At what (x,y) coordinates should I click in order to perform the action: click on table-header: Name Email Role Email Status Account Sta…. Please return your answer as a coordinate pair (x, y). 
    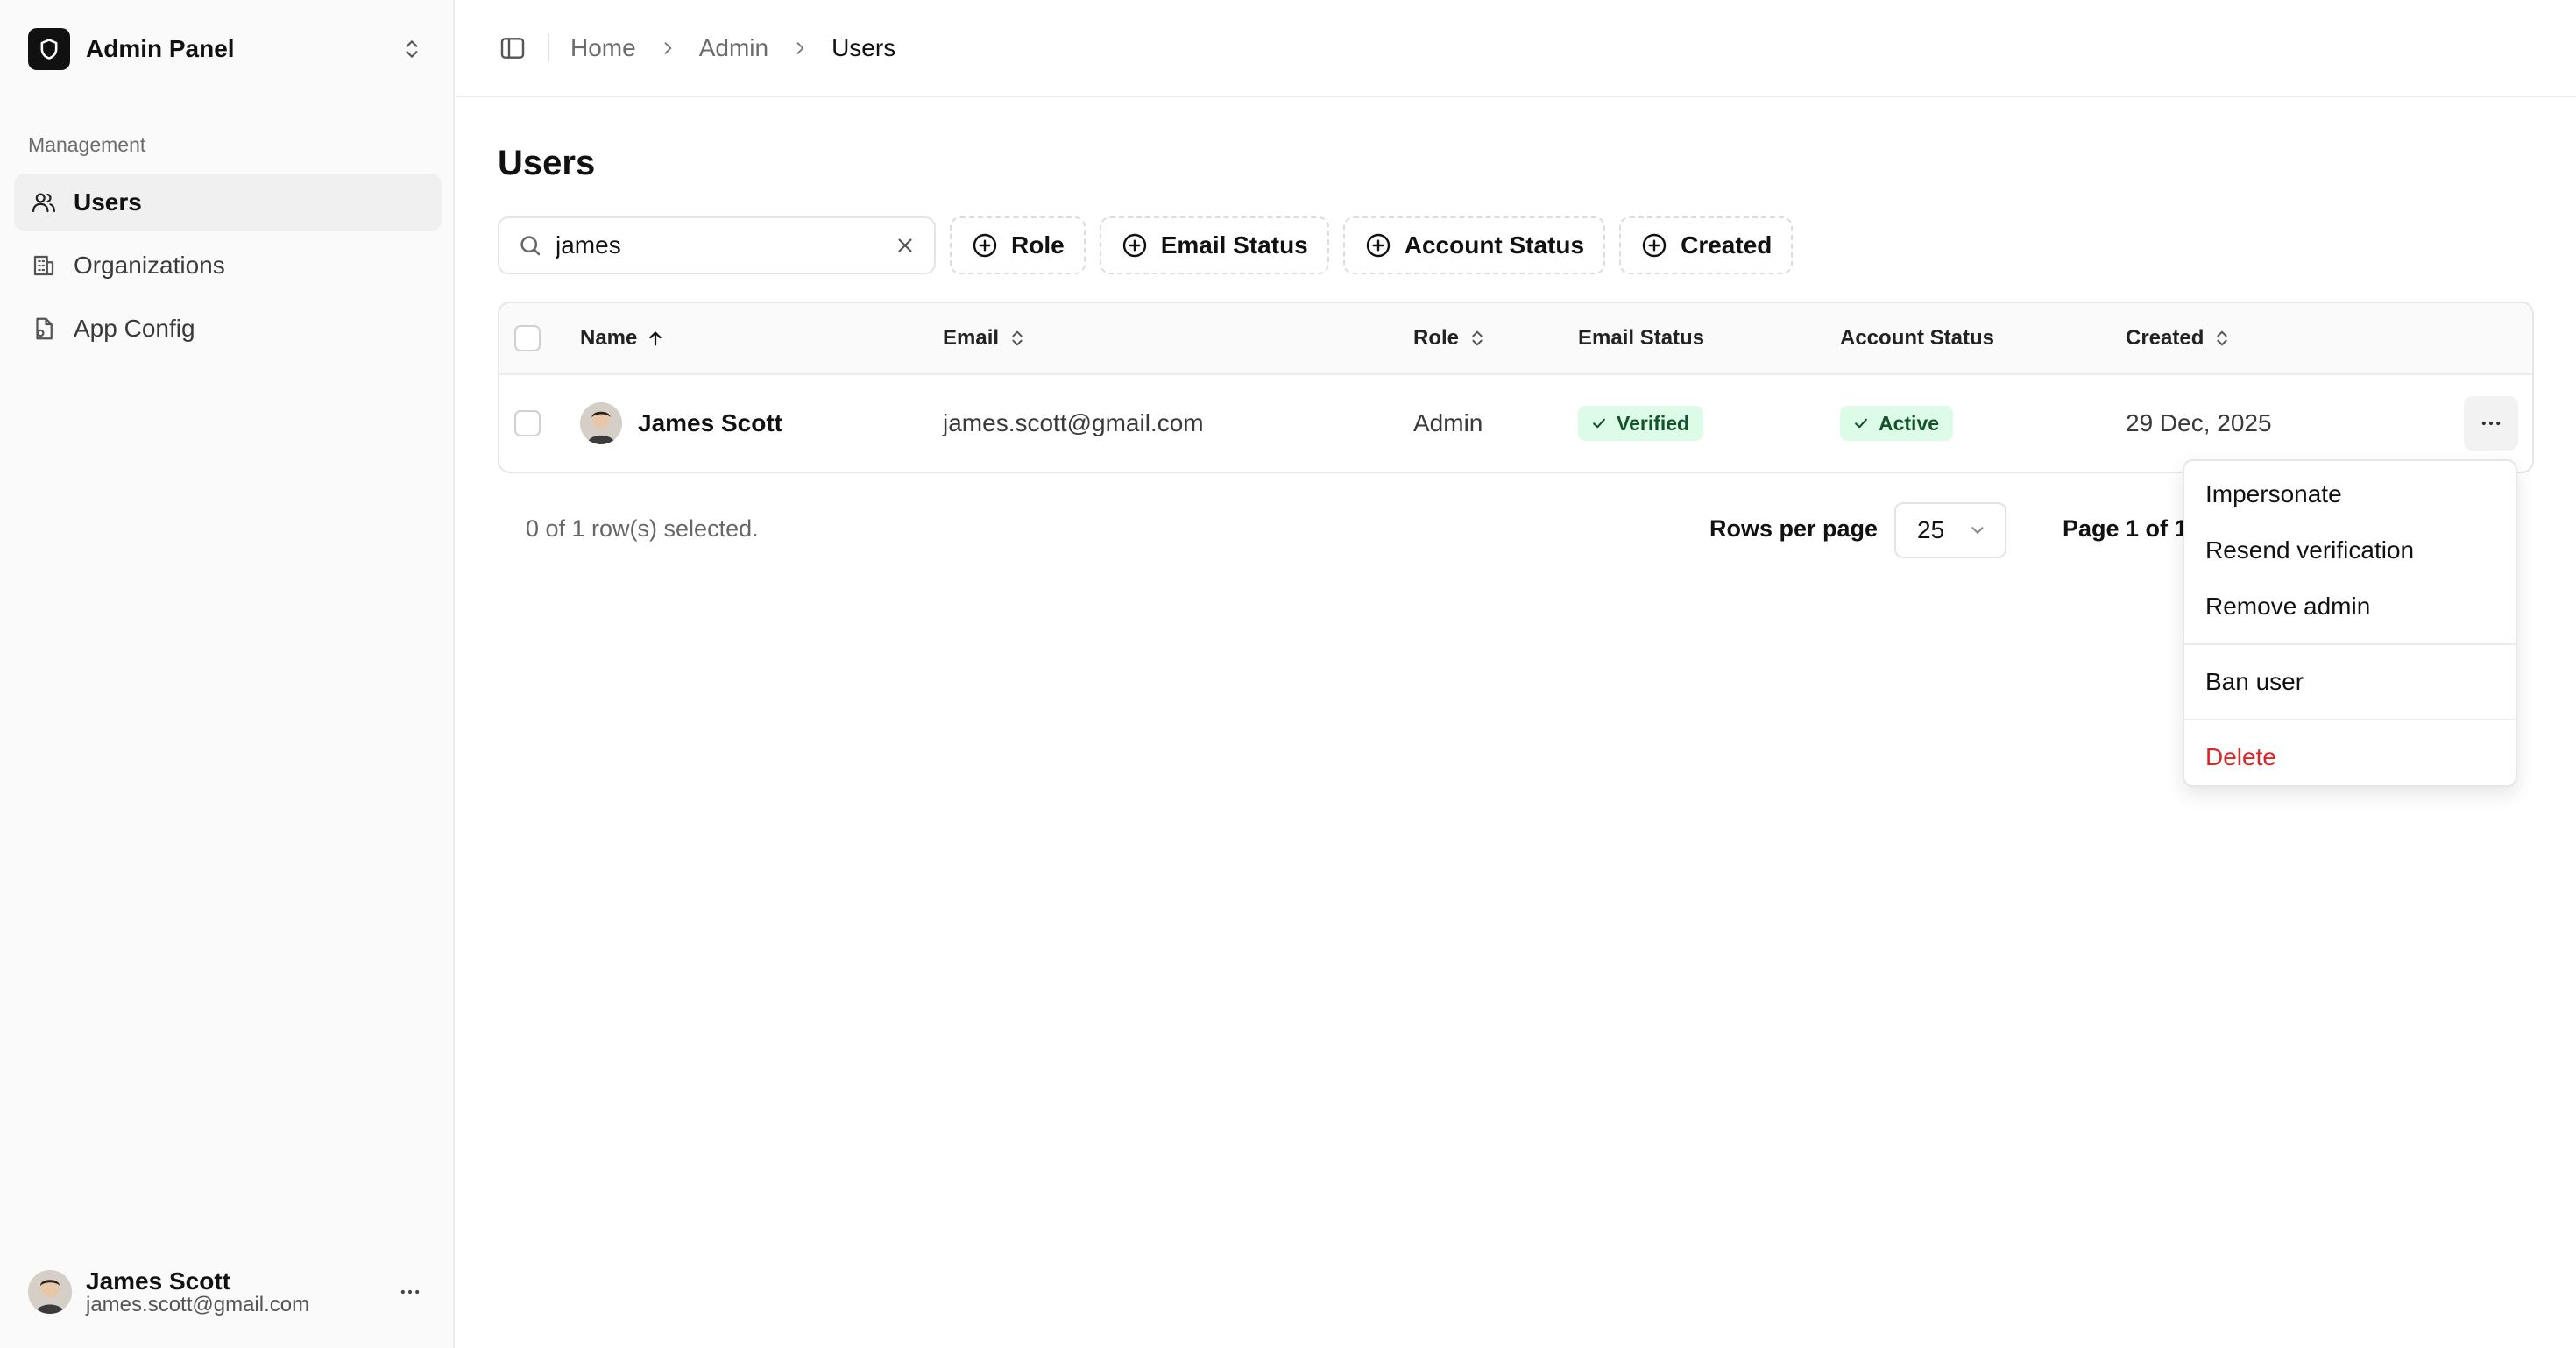
    Looking at the image, I should click on (1515, 339).